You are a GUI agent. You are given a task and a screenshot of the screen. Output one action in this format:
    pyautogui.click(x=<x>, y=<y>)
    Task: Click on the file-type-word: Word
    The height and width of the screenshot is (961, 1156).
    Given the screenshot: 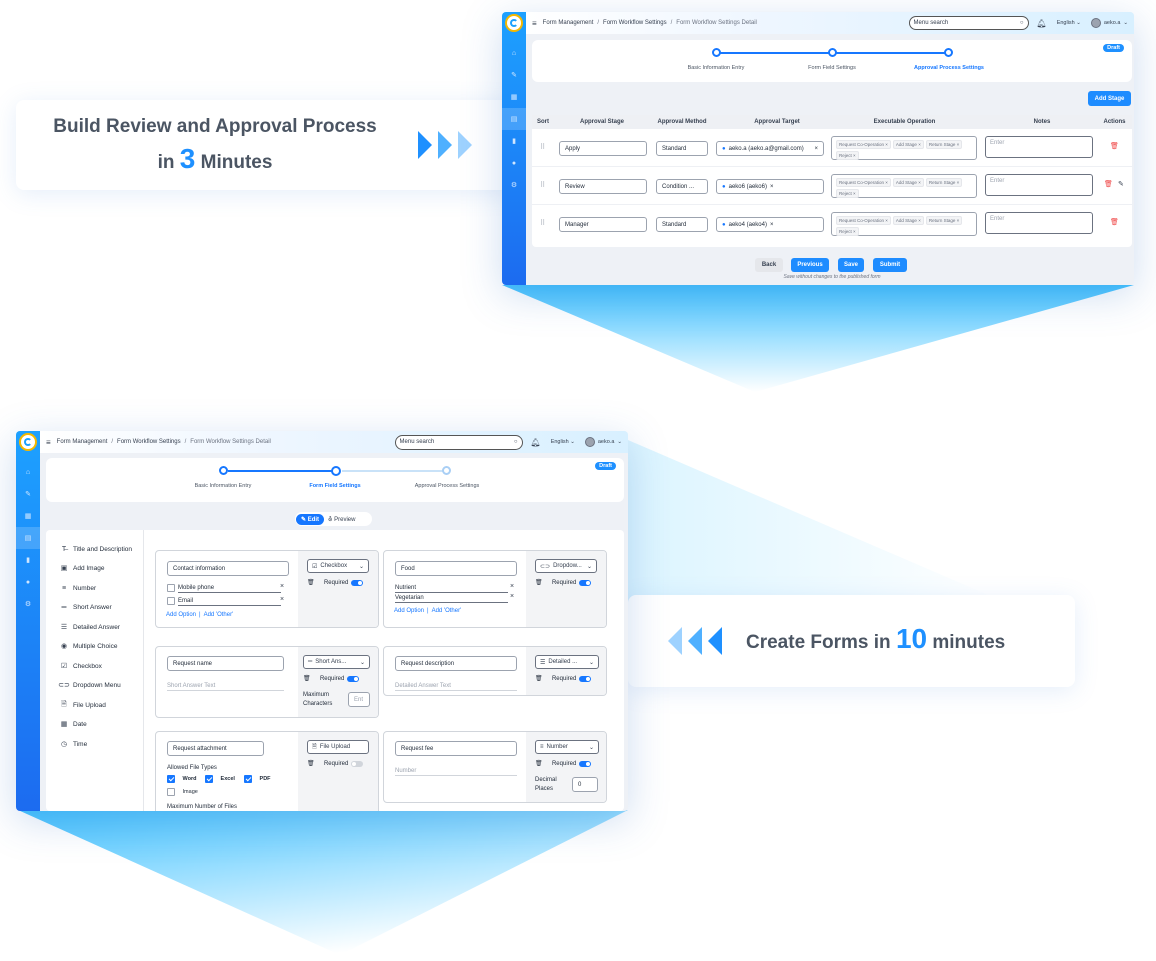 What is the action you would take?
    pyautogui.click(x=181, y=779)
    